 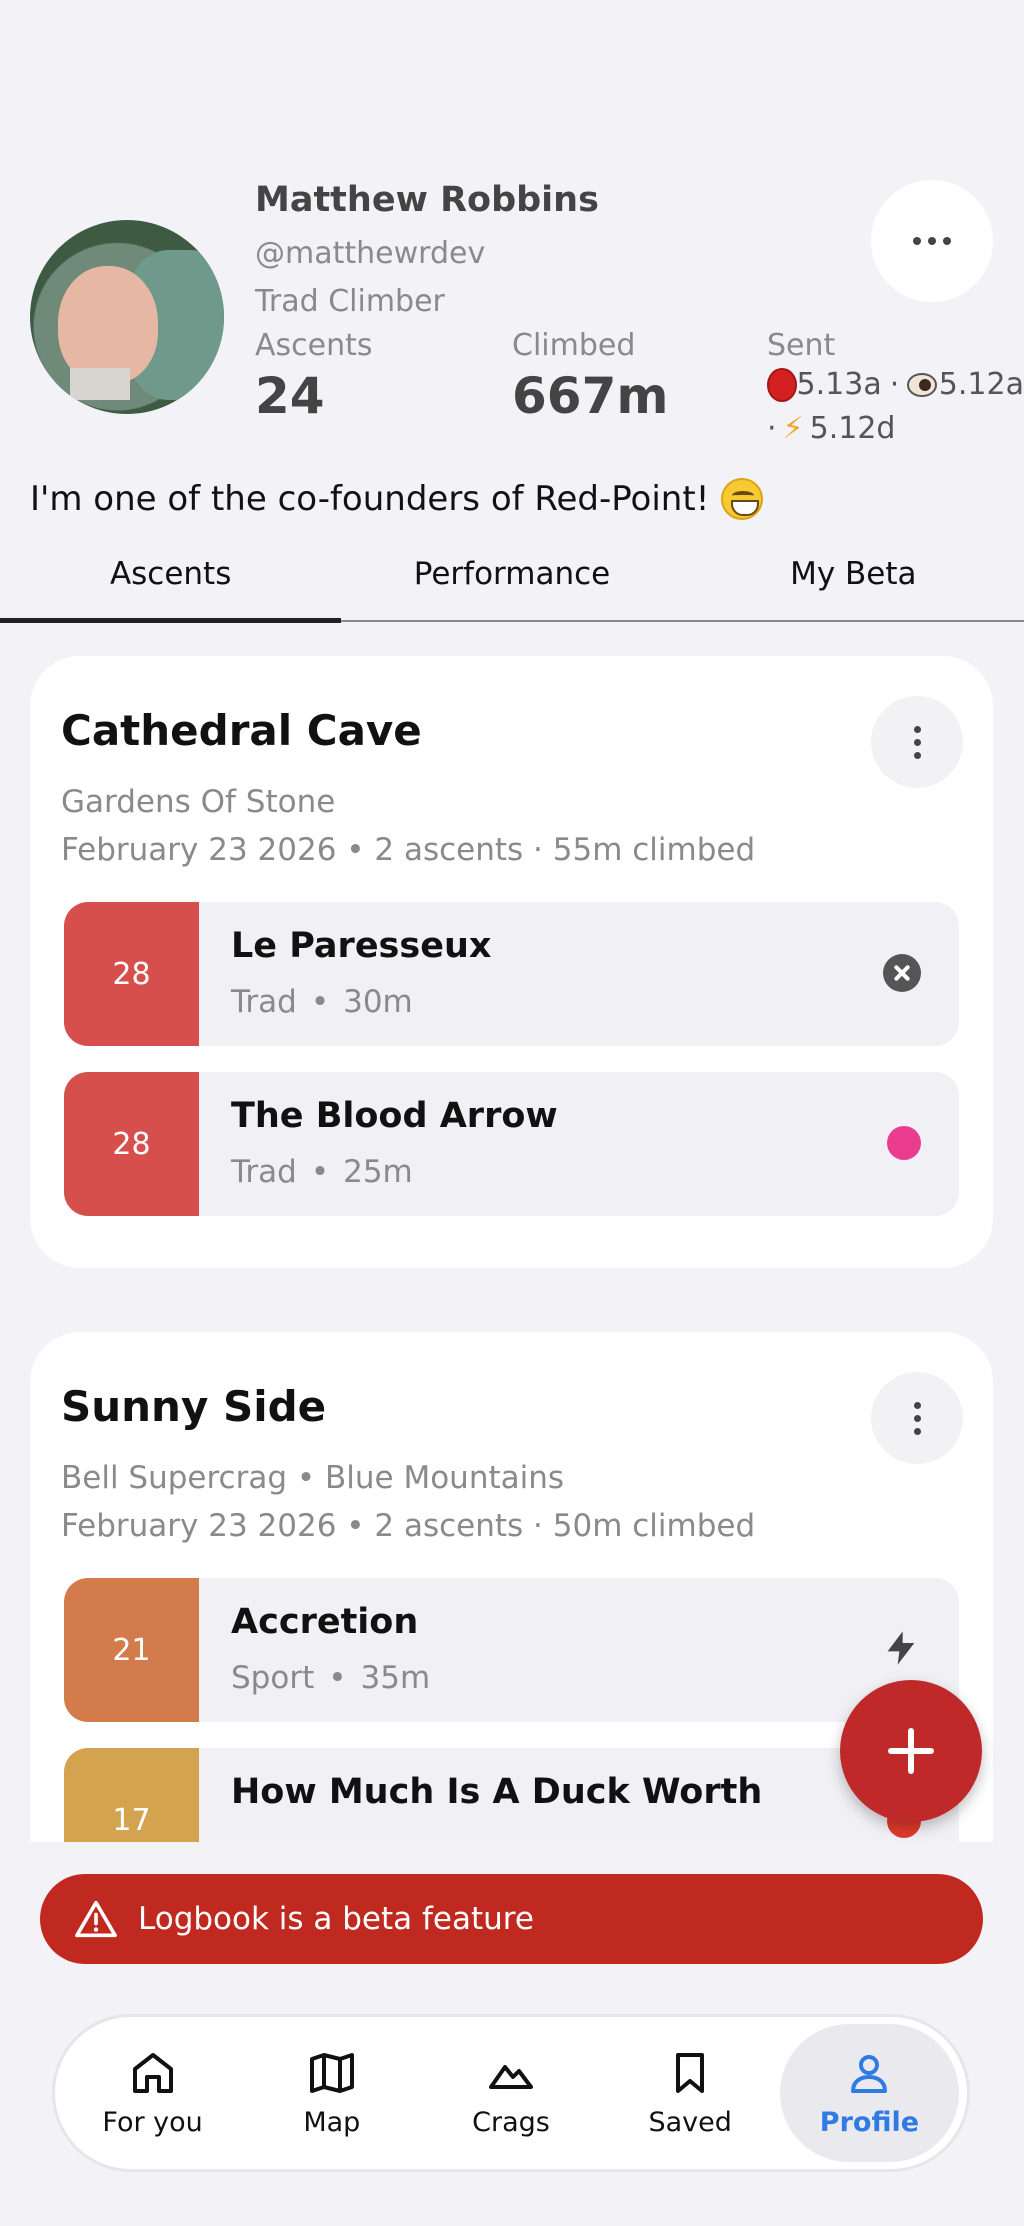 What do you see at coordinates (869, 2073) in the screenshot?
I see `user-icon` at bounding box center [869, 2073].